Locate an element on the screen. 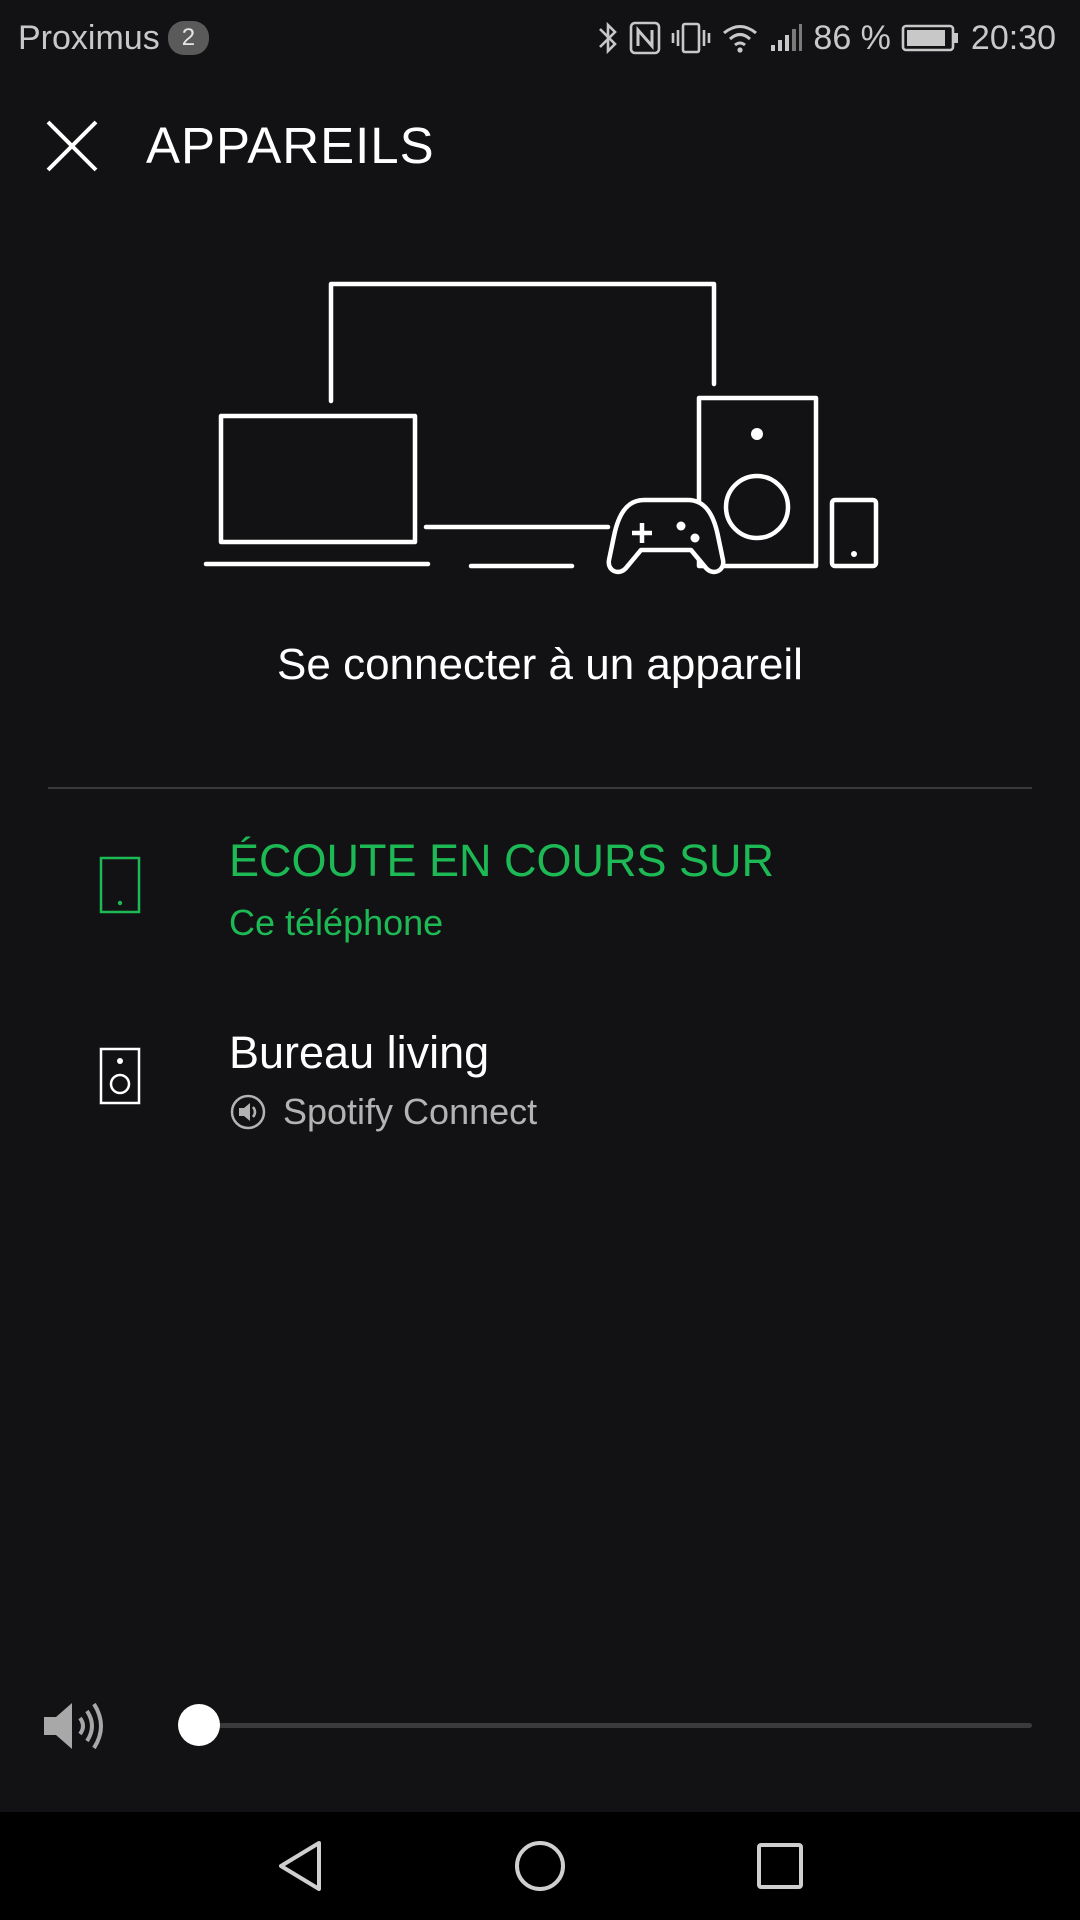 The width and height of the screenshot is (1080, 1920). phone-icon is located at coordinates (120, 885).